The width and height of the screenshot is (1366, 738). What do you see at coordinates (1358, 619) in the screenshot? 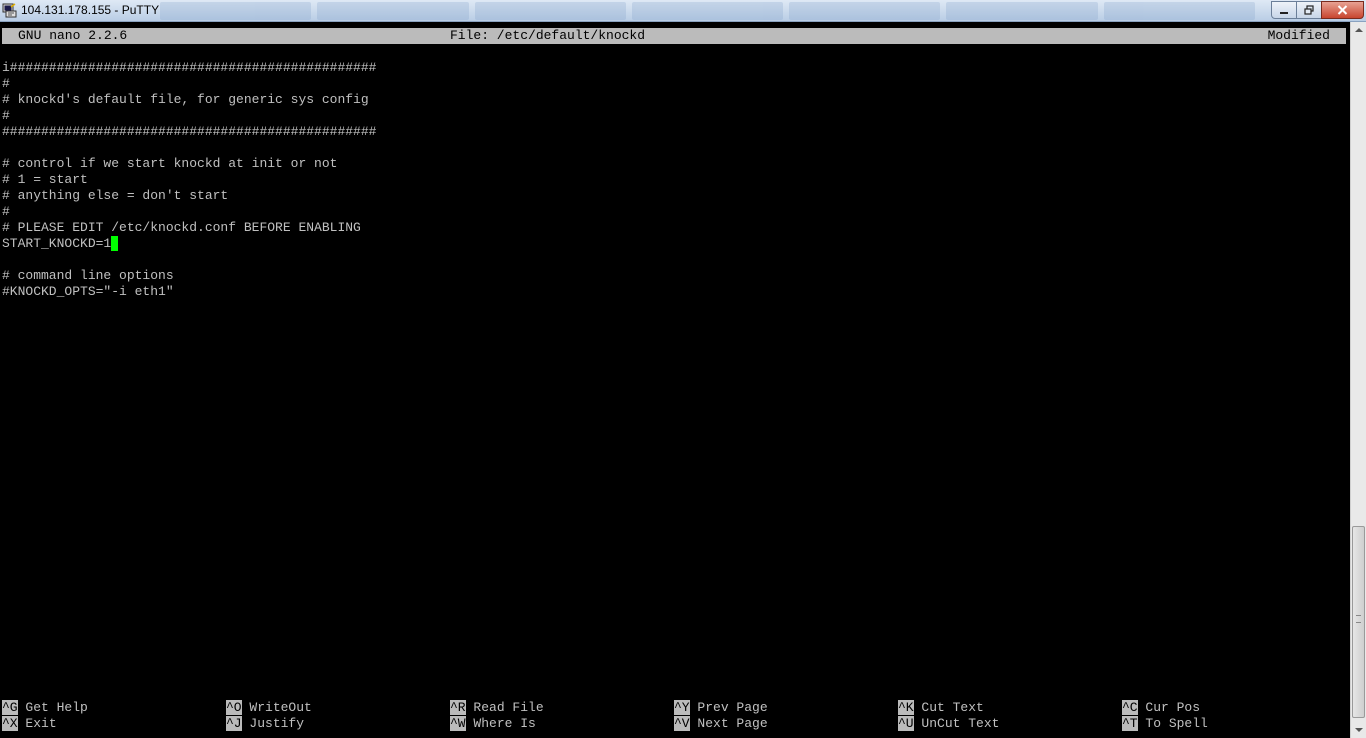
I see `grip-icon` at bounding box center [1358, 619].